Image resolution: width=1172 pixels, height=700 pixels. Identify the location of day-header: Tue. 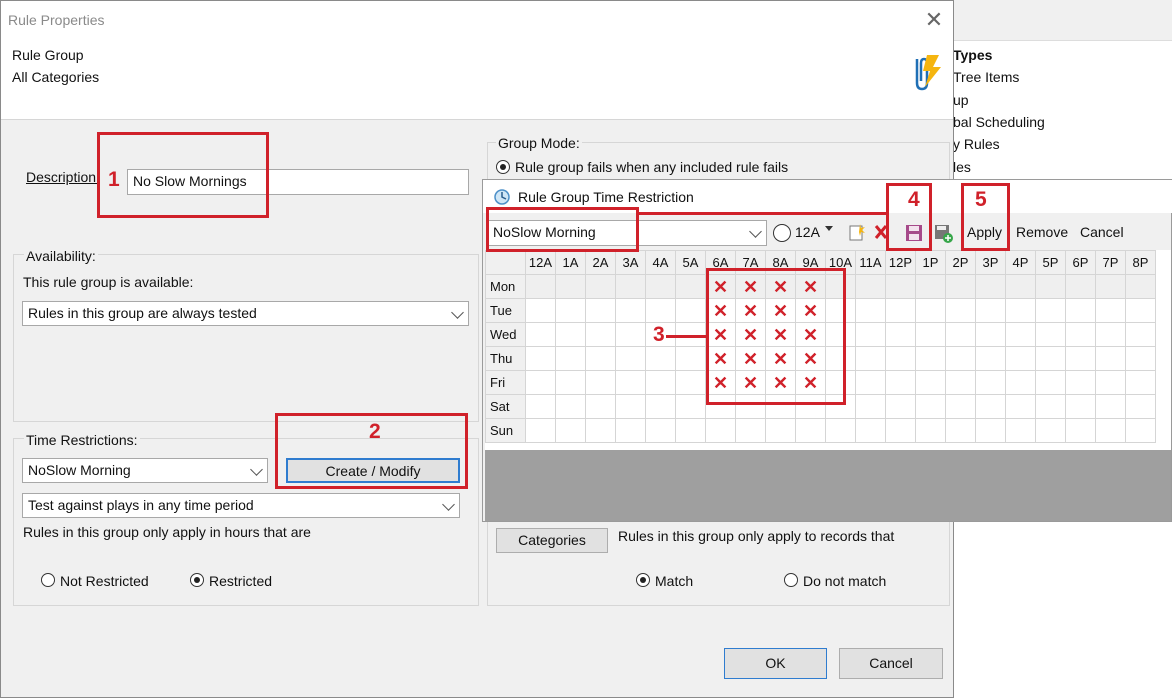
(505, 310).